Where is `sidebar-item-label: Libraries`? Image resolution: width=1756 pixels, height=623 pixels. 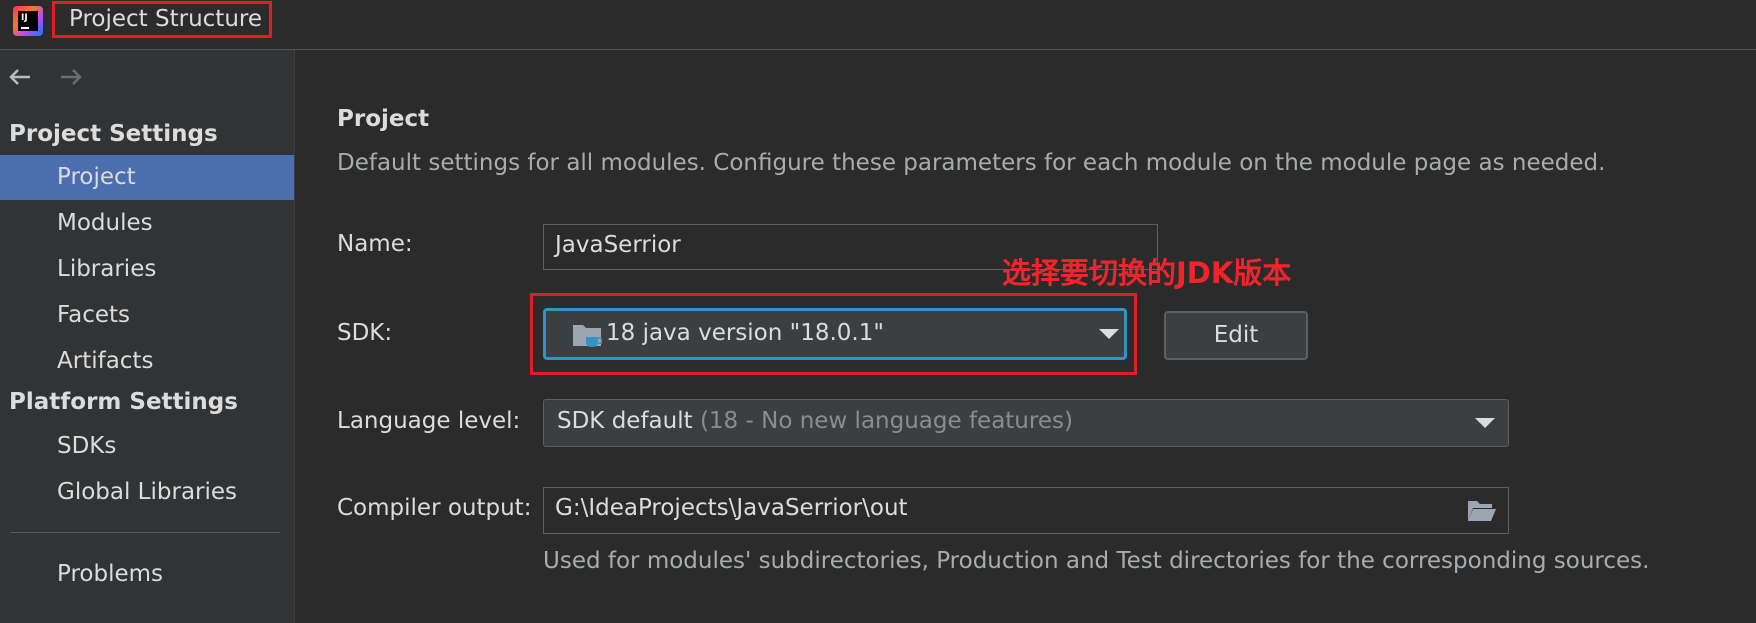 sidebar-item-label: Libraries is located at coordinates (107, 269).